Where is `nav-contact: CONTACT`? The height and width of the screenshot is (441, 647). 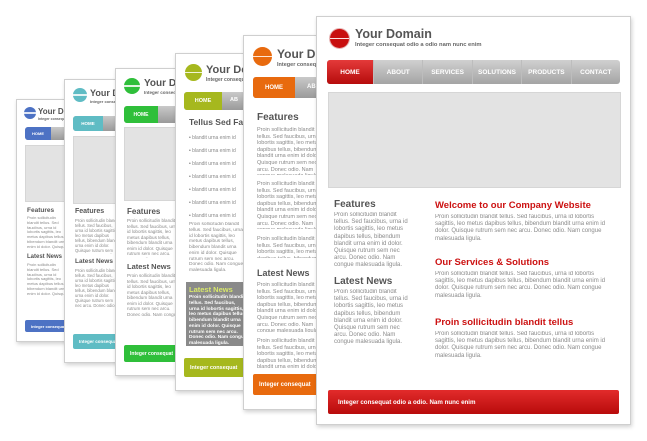
nav-contact: CONTACT is located at coordinates (595, 72).